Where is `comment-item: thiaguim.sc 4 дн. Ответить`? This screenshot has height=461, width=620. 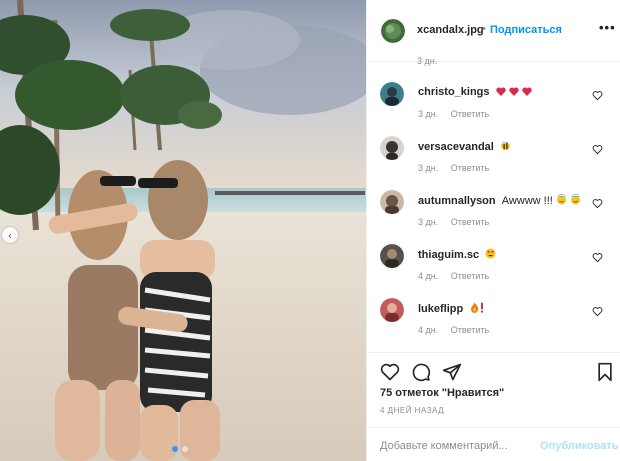
comment-item: thiaguim.sc 4 дн. Ответить is located at coordinates (493, 271).